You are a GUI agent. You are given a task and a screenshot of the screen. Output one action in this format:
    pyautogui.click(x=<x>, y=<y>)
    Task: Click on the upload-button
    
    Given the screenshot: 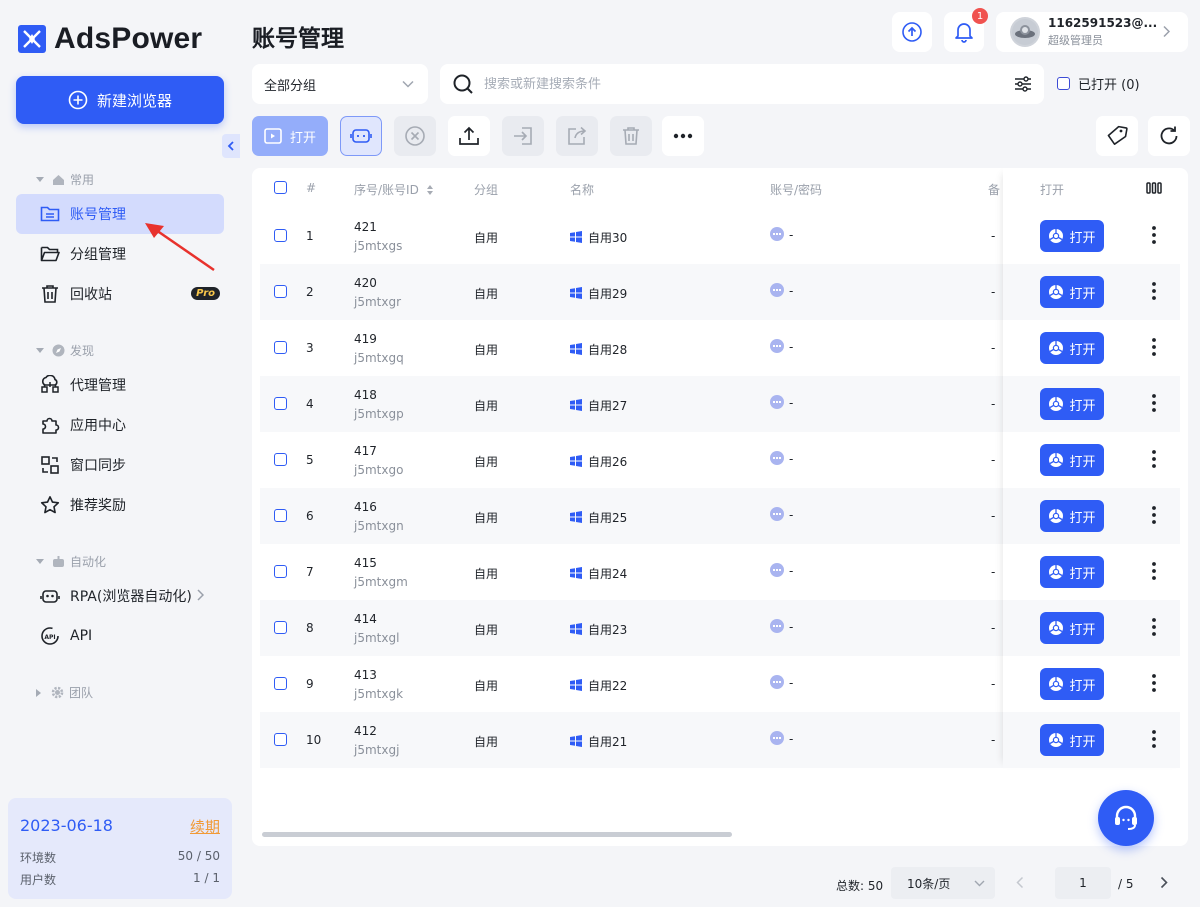 What is the action you would take?
    pyautogui.click(x=469, y=136)
    